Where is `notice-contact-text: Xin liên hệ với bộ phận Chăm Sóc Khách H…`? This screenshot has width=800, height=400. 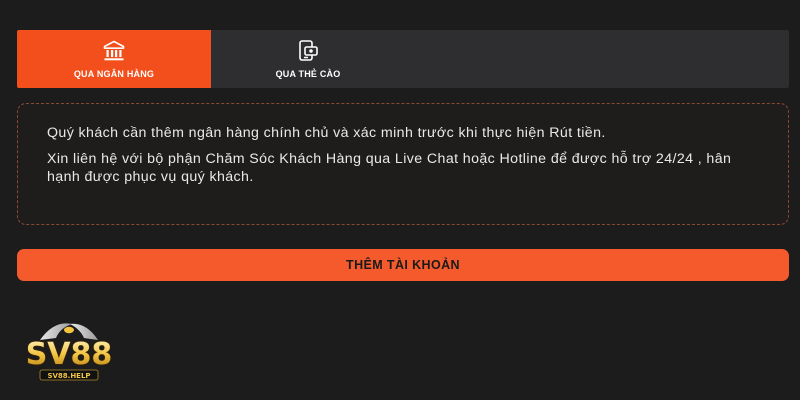
notice-contact-text: Xin liên hệ với bộ phận Chăm Sóc Khách H… is located at coordinates (389, 168).